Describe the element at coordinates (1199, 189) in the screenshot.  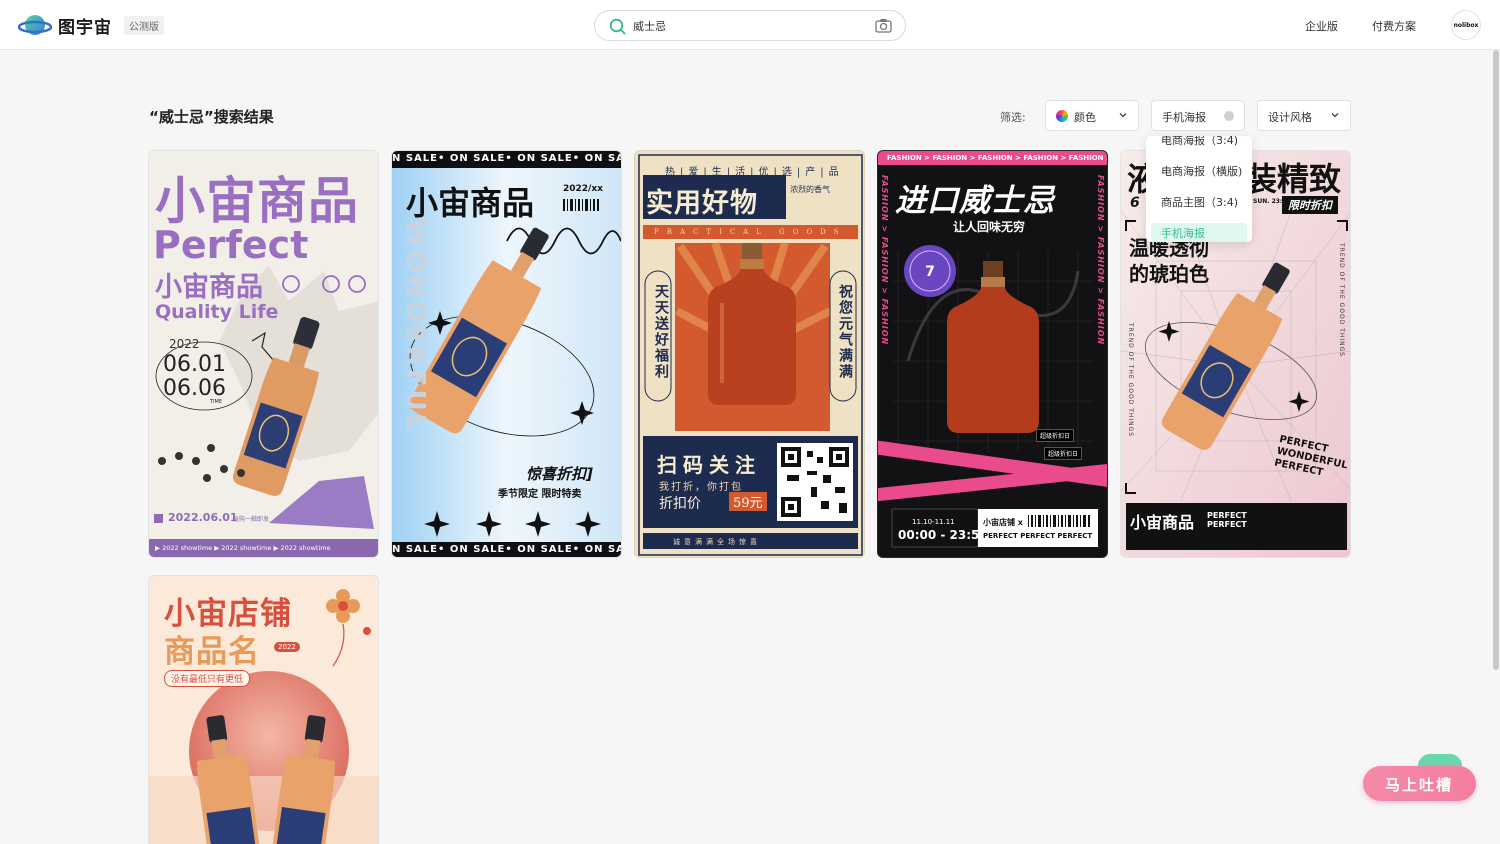
I see `type-dropdown: 电商海报（3:4) 电商海报（横版) 商品主图（3:4) 手机海报` at that location.